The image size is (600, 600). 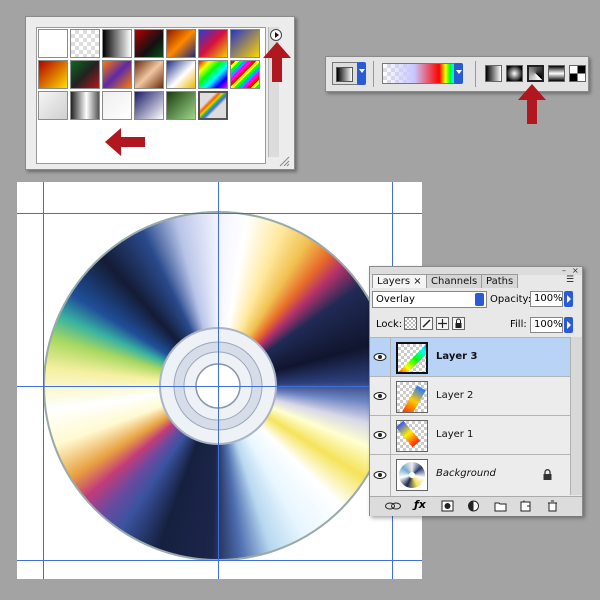 I want to click on minimize-icon: –, so click(x=564, y=271).